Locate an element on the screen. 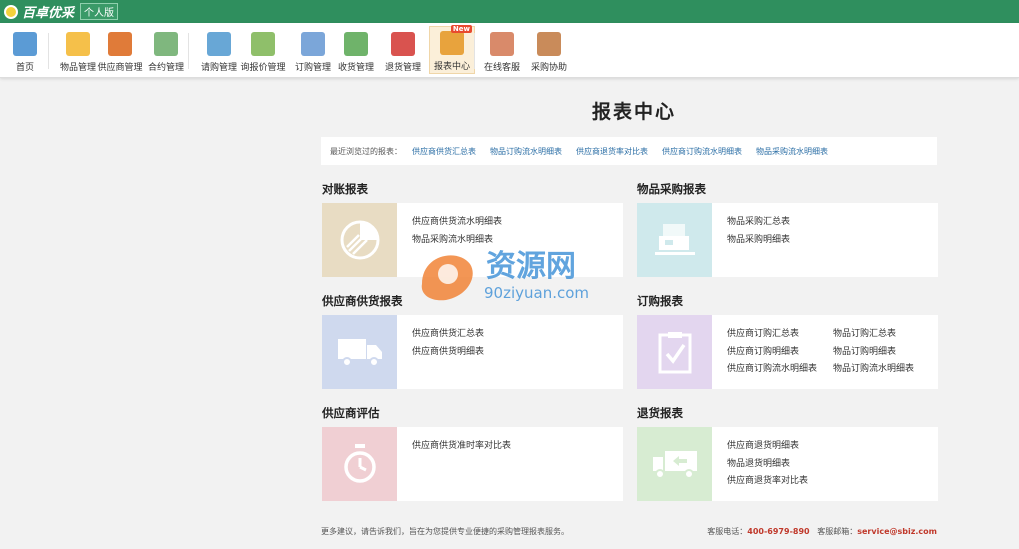  toolbar-label: 询报价管理 is located at coordinates (263, 68).